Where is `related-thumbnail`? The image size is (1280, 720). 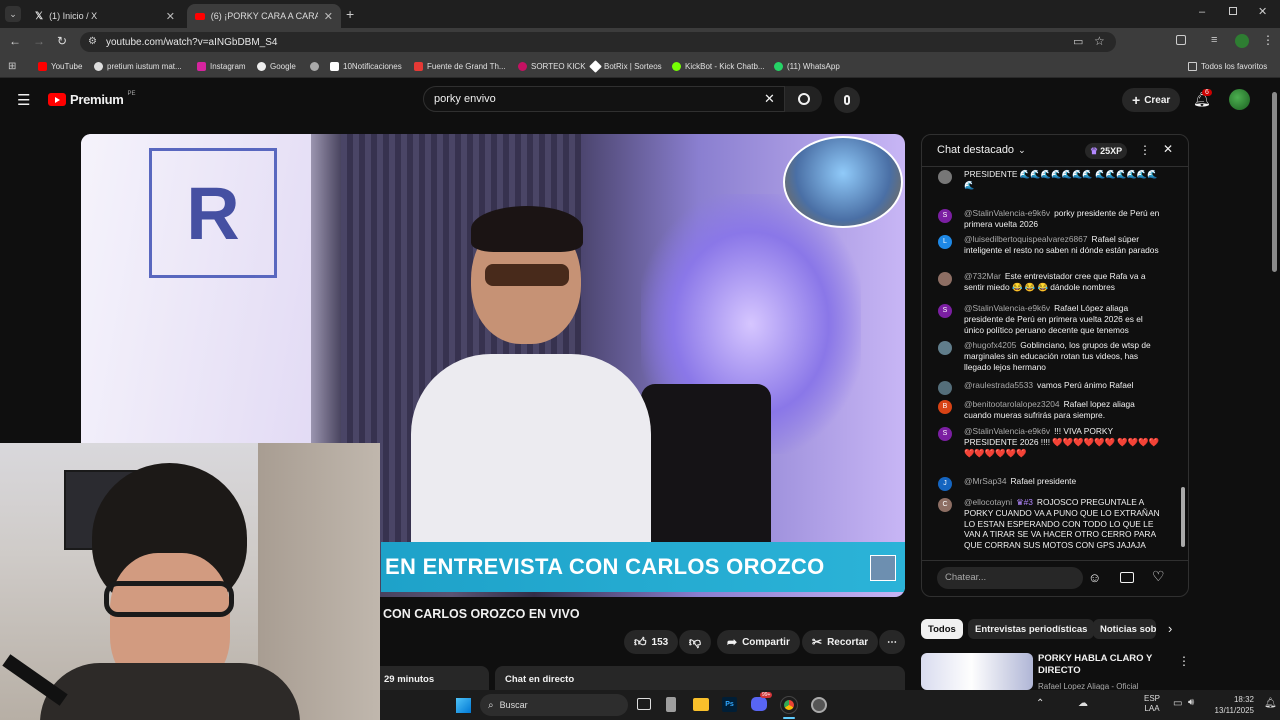
related-thumbnail is located at coordinates (977, 671).